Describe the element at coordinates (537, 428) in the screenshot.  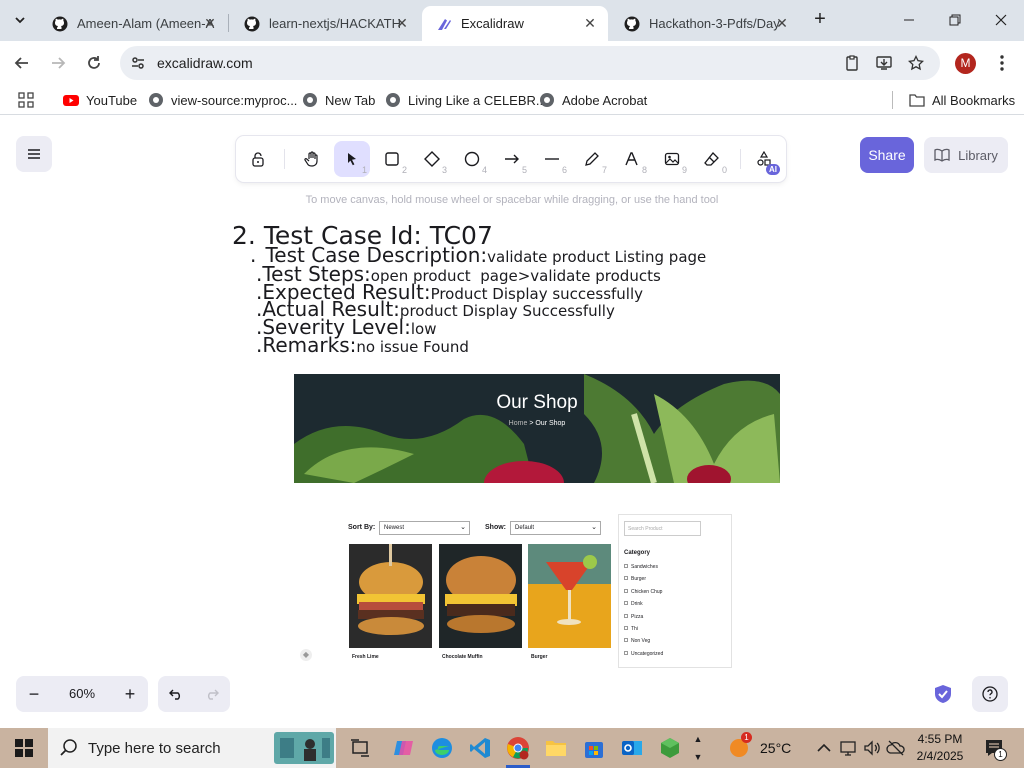
I see `shop-banner-image: Our Shop Home > Our Shop` at that location.